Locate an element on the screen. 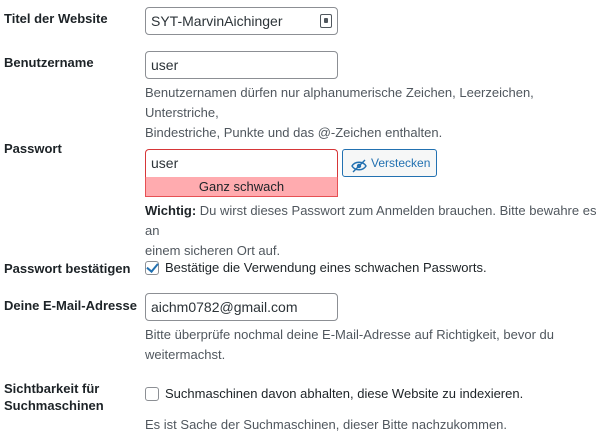 This screenshot has width=605, height=435. visibility-label: Sichtbarkeit für Suchmaschinen is located at coordinates (54, 397).